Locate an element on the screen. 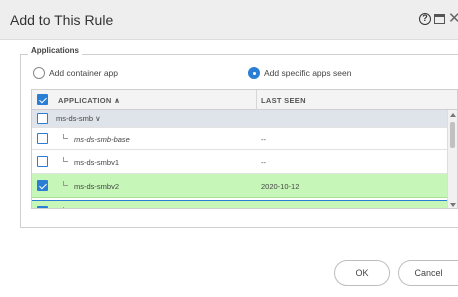 The image size is (458, 297). titlebar-controls: ? ✕ is located at coordinates (438, 19).